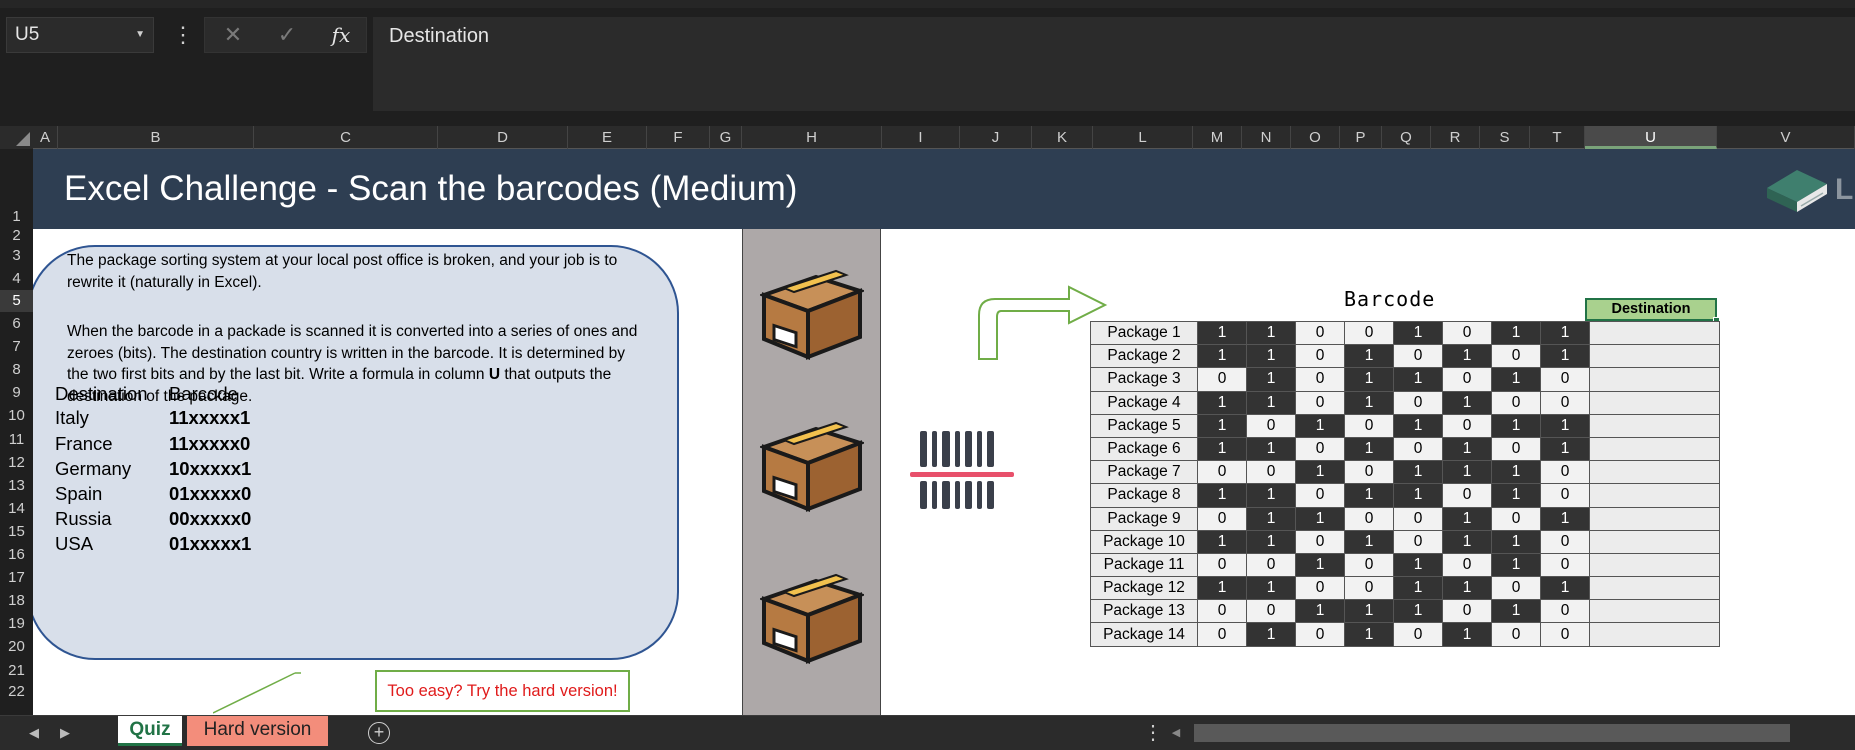 This screenshot has height=750, width=1855. Describe the element at coordinates (1144, 425) in the screenshot. I see `package-label-cell: Package 5` at that location.